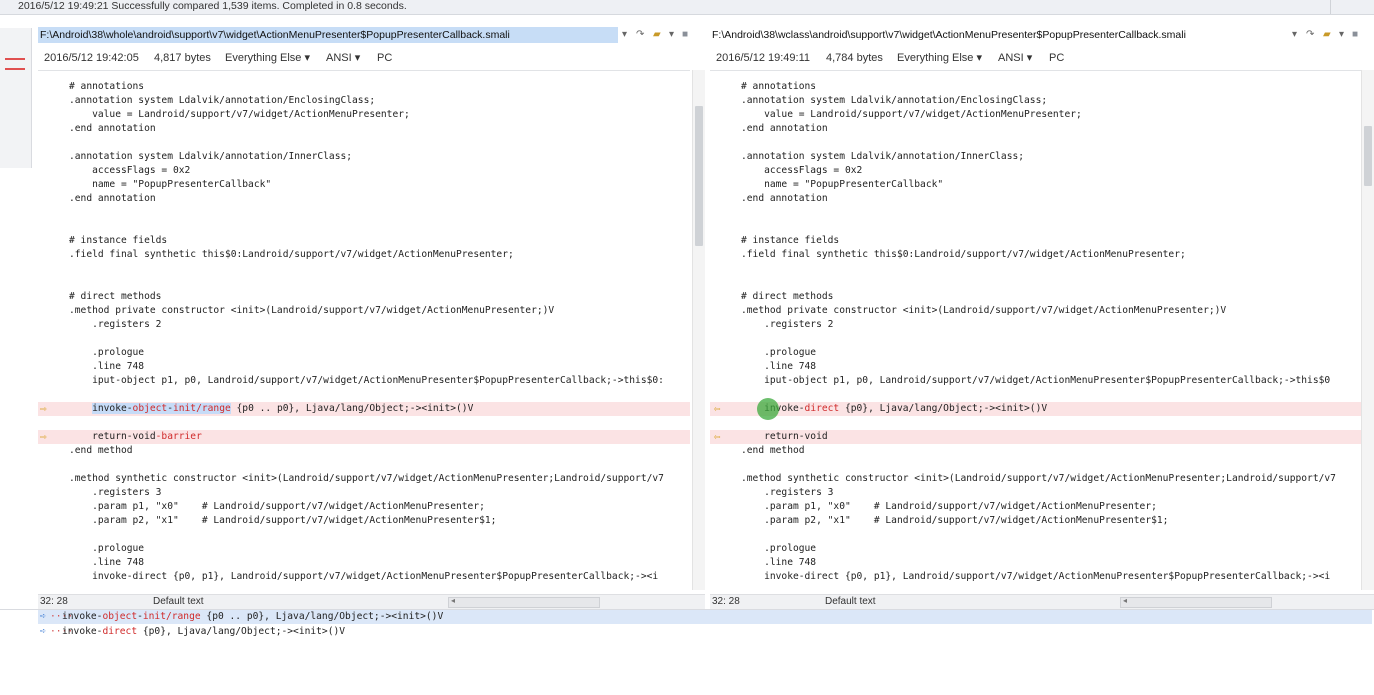 This screenshot has height=695, width=1374. What do you see at coordinates (939, 58) in the screenshot?
I see `right-format-select: Everything Else ▾` at bounding box center [939, 58].